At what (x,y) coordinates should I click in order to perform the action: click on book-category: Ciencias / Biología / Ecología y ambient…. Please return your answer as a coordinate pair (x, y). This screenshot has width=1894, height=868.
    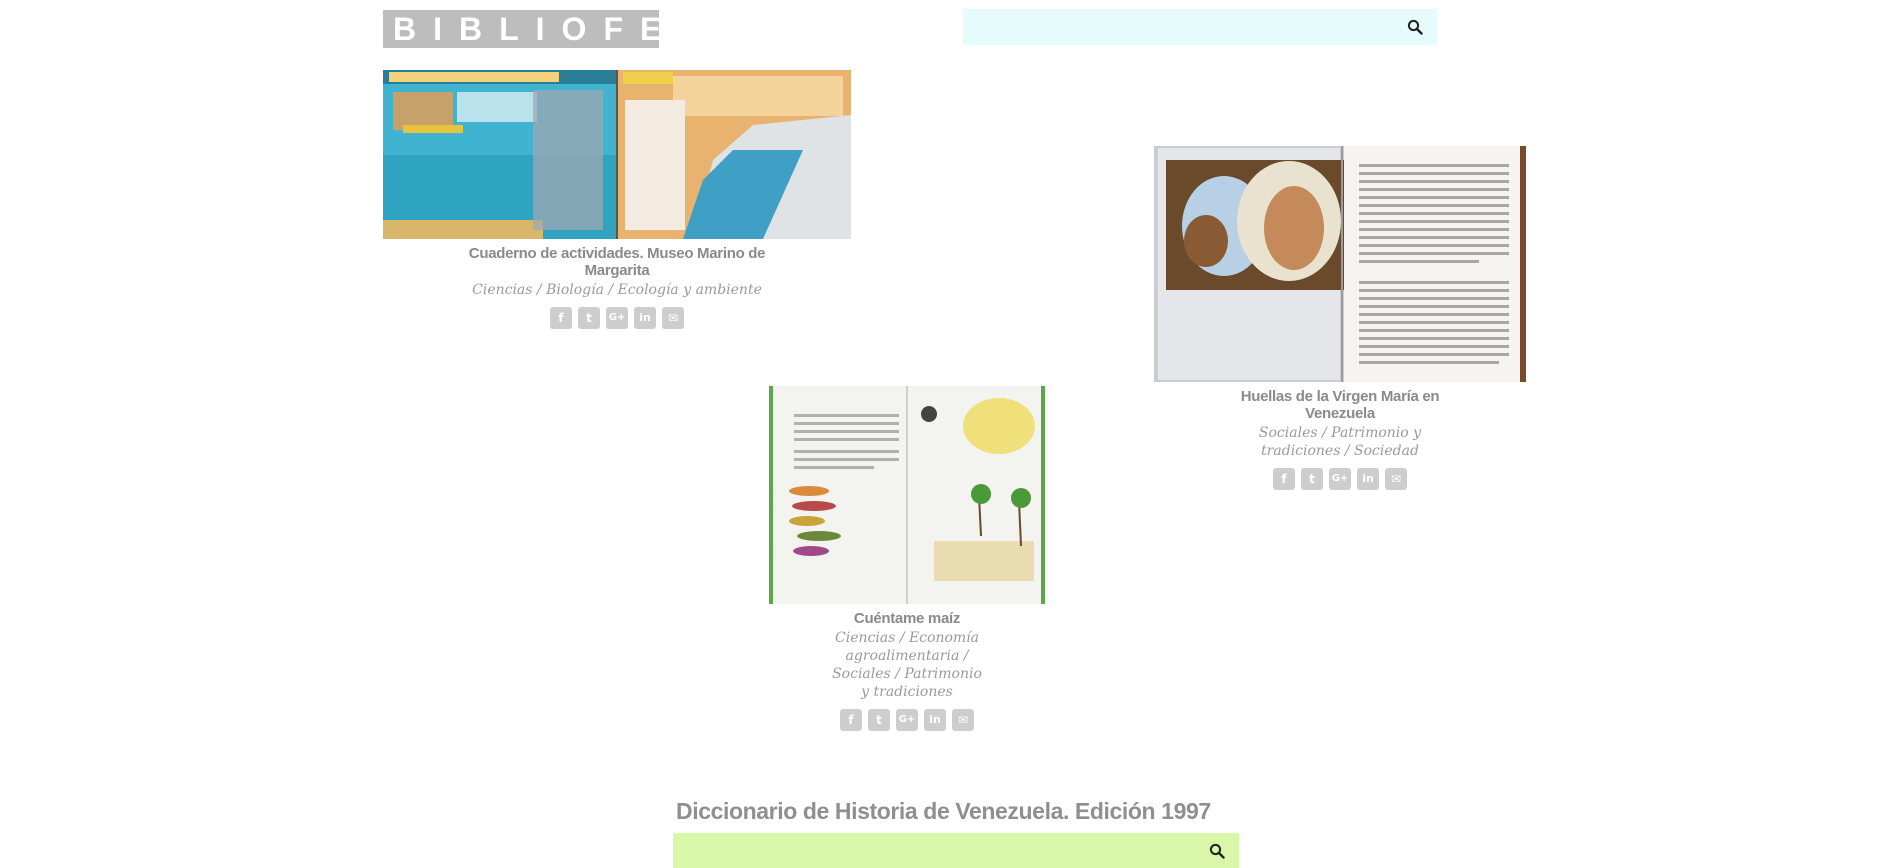
    Looking at the image, I should click on (617, 290).